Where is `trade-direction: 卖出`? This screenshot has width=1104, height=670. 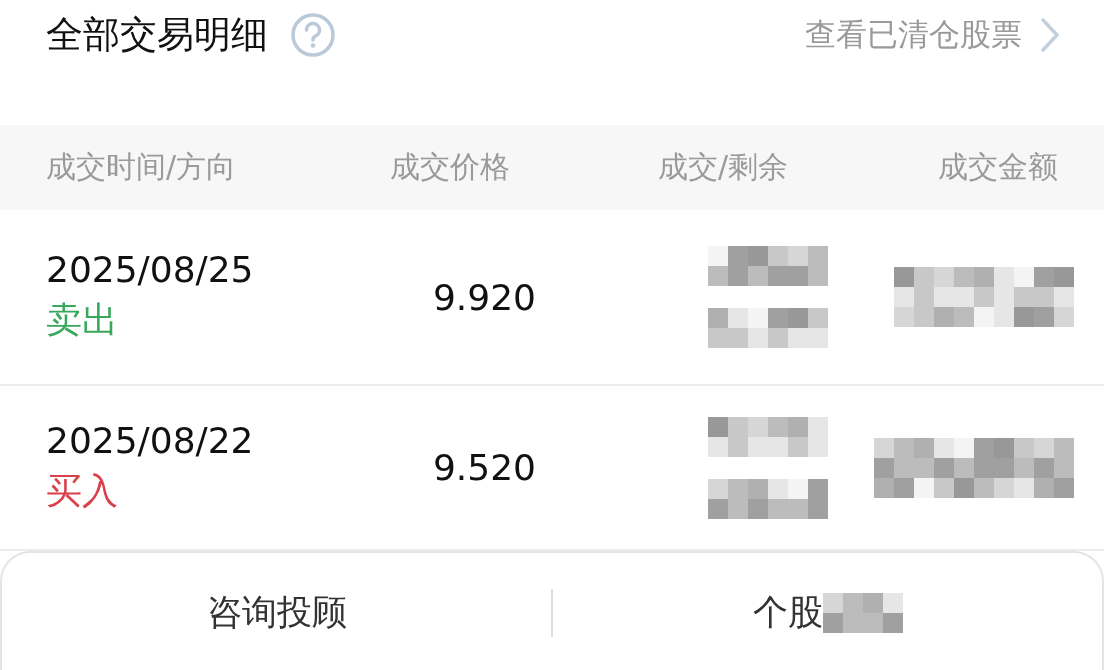
trade-direction: 卖出 is located at coordinates (82, 320).